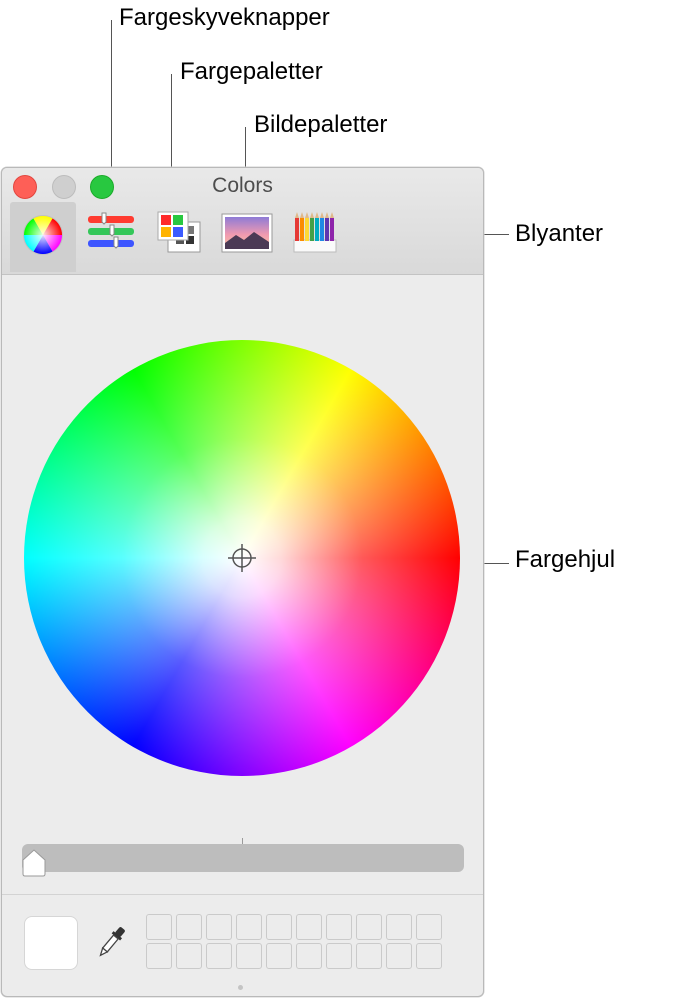 This screenshot has width=692, height=998. Describe the element at coordinates (294, 941) in the screenshot. I see `custom-swatch-grid` at that location.